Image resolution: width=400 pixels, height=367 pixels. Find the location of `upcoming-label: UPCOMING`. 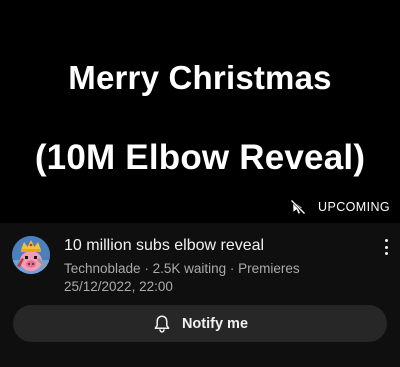

upcoming-label: UPCOMING is located at coordinates (354, 207).